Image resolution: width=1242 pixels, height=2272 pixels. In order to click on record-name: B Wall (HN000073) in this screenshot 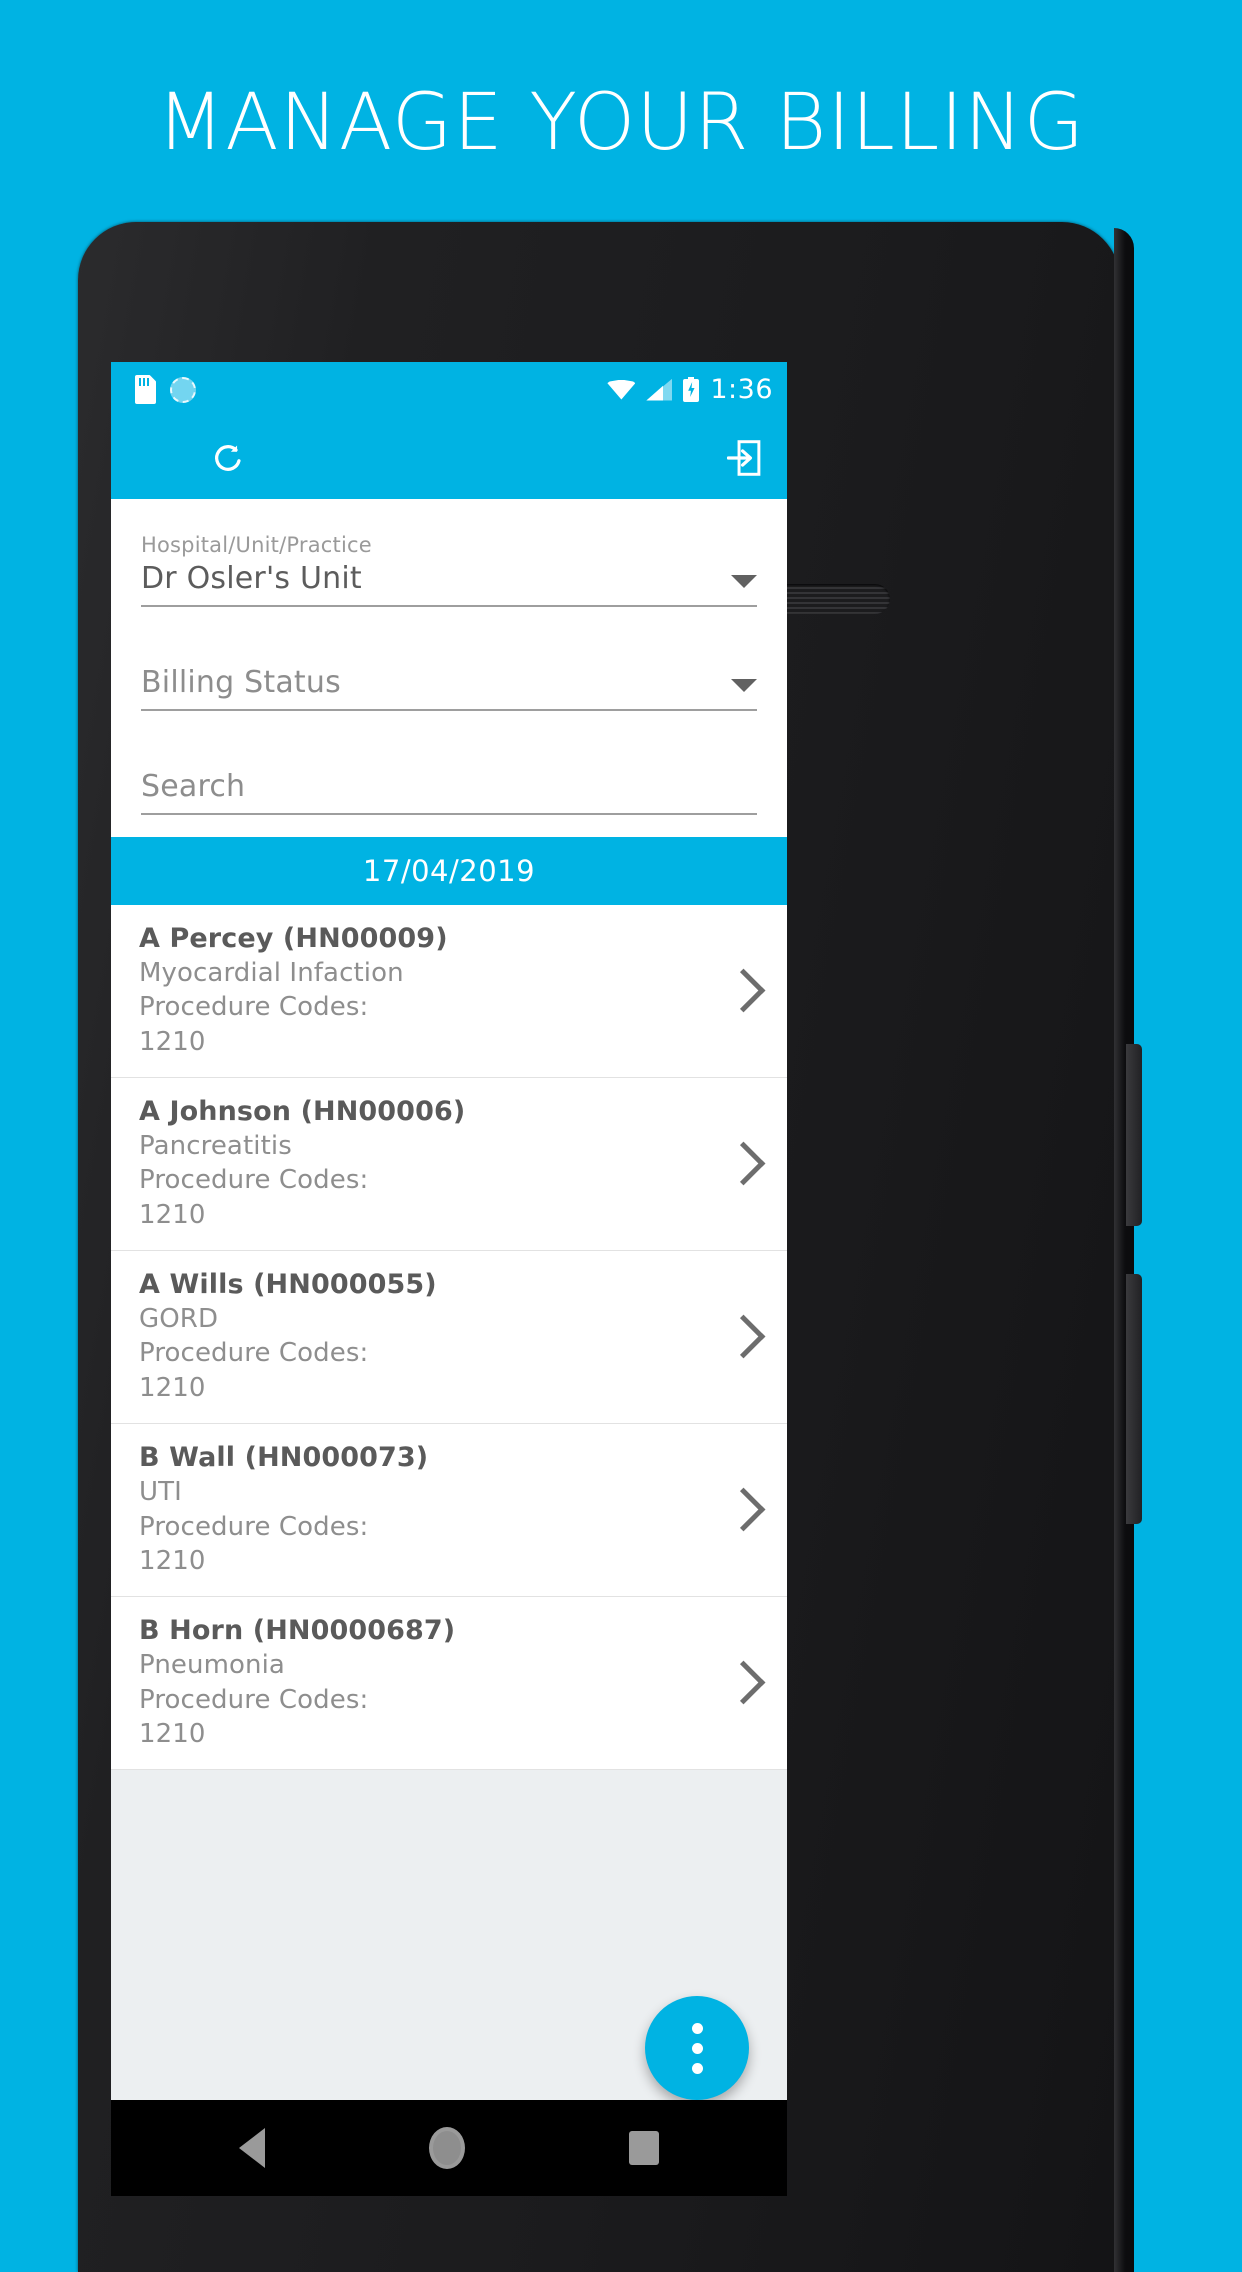, I will do `click(284, 1458)`.